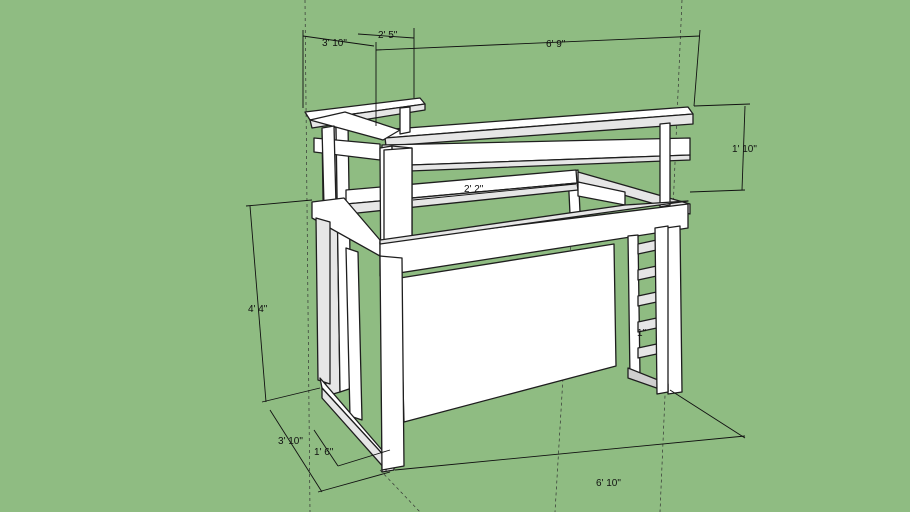 Image resolution: width=910 pixels, height=512 pixels. I want to click on dim-label-ladder-tick: 1", so click(642, 333).